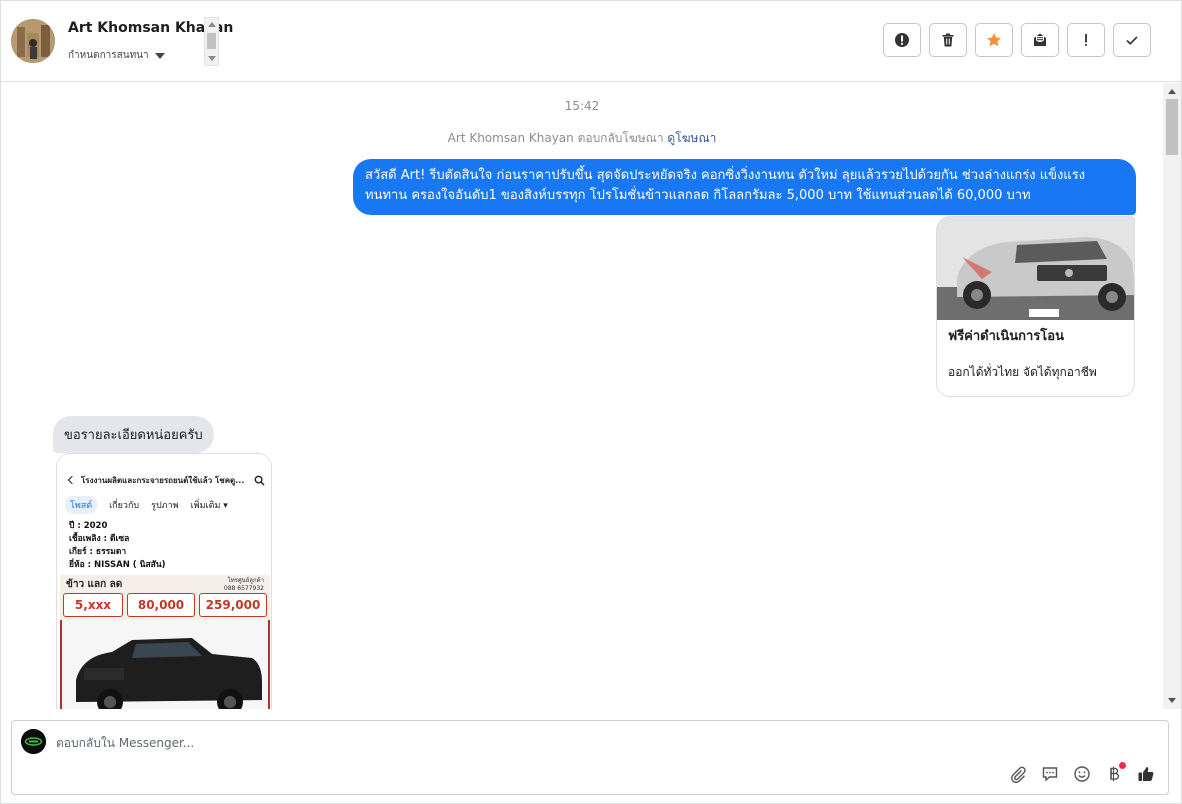 Image resolution: width=1182 pixels, height=804 pixels. I want to click on thumbs-up-icon, so click(1146, 774).